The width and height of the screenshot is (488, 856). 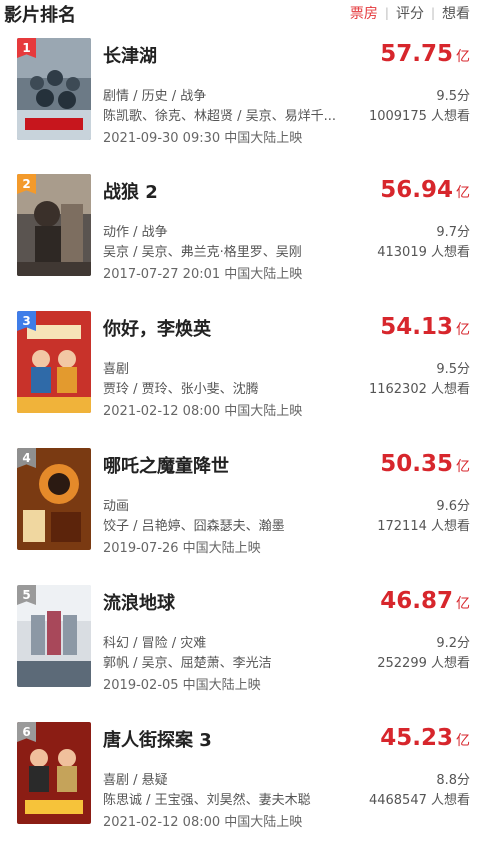 I want to click on movie-title: 战狼 2, so click(x=130, y=191).